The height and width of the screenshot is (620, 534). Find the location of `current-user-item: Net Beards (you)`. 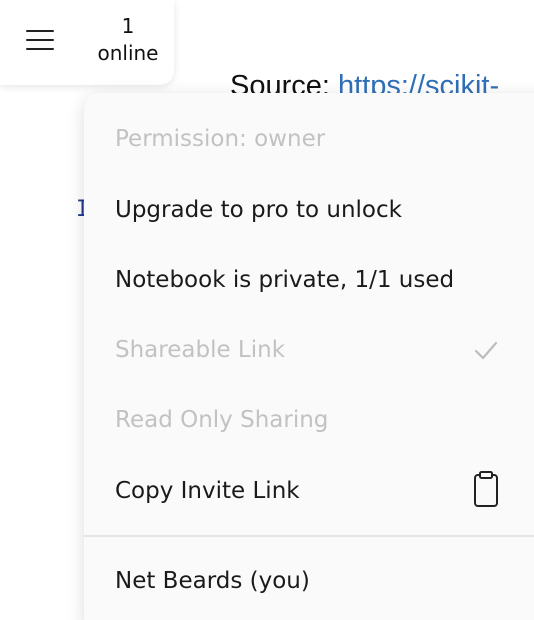

current-user-item: Net Beards (you) is located at coordinates (309, 581).